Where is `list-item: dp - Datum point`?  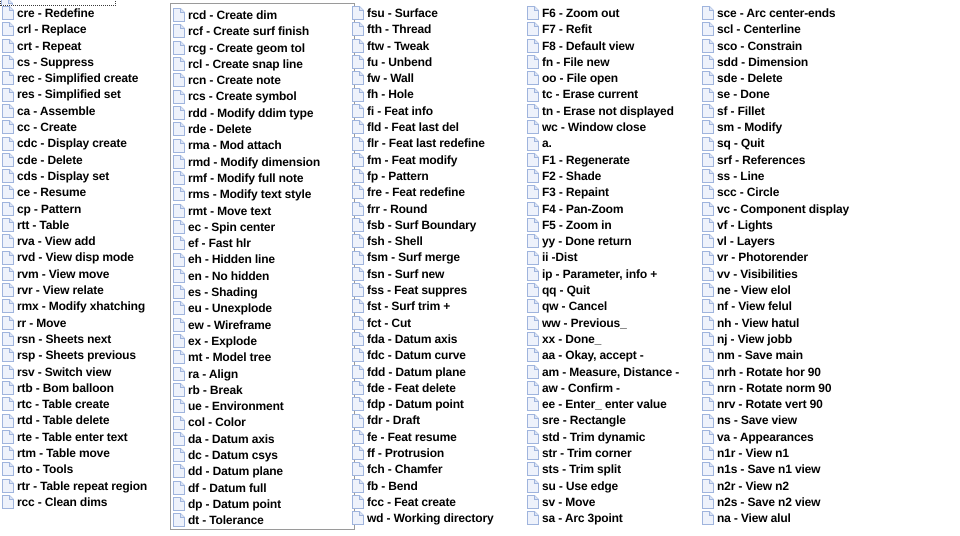
list-item: dp - Datum point is located at coordinates (262, 504).